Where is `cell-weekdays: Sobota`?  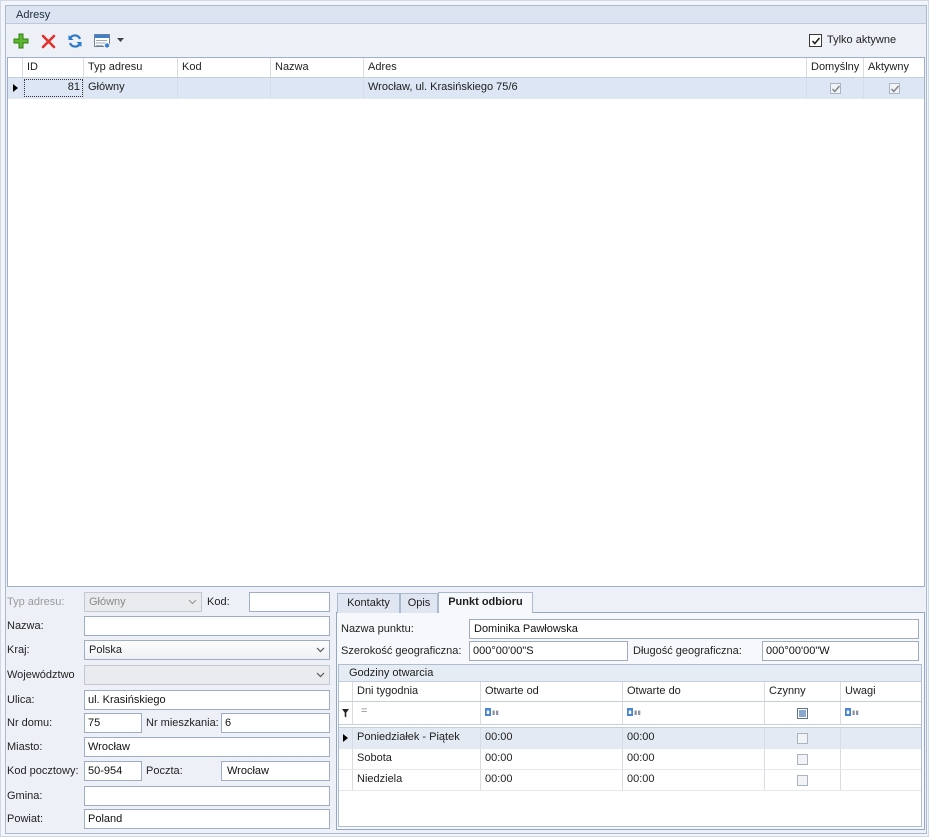
cell-weekdays: Sobota is located at coordinates (417, 759).